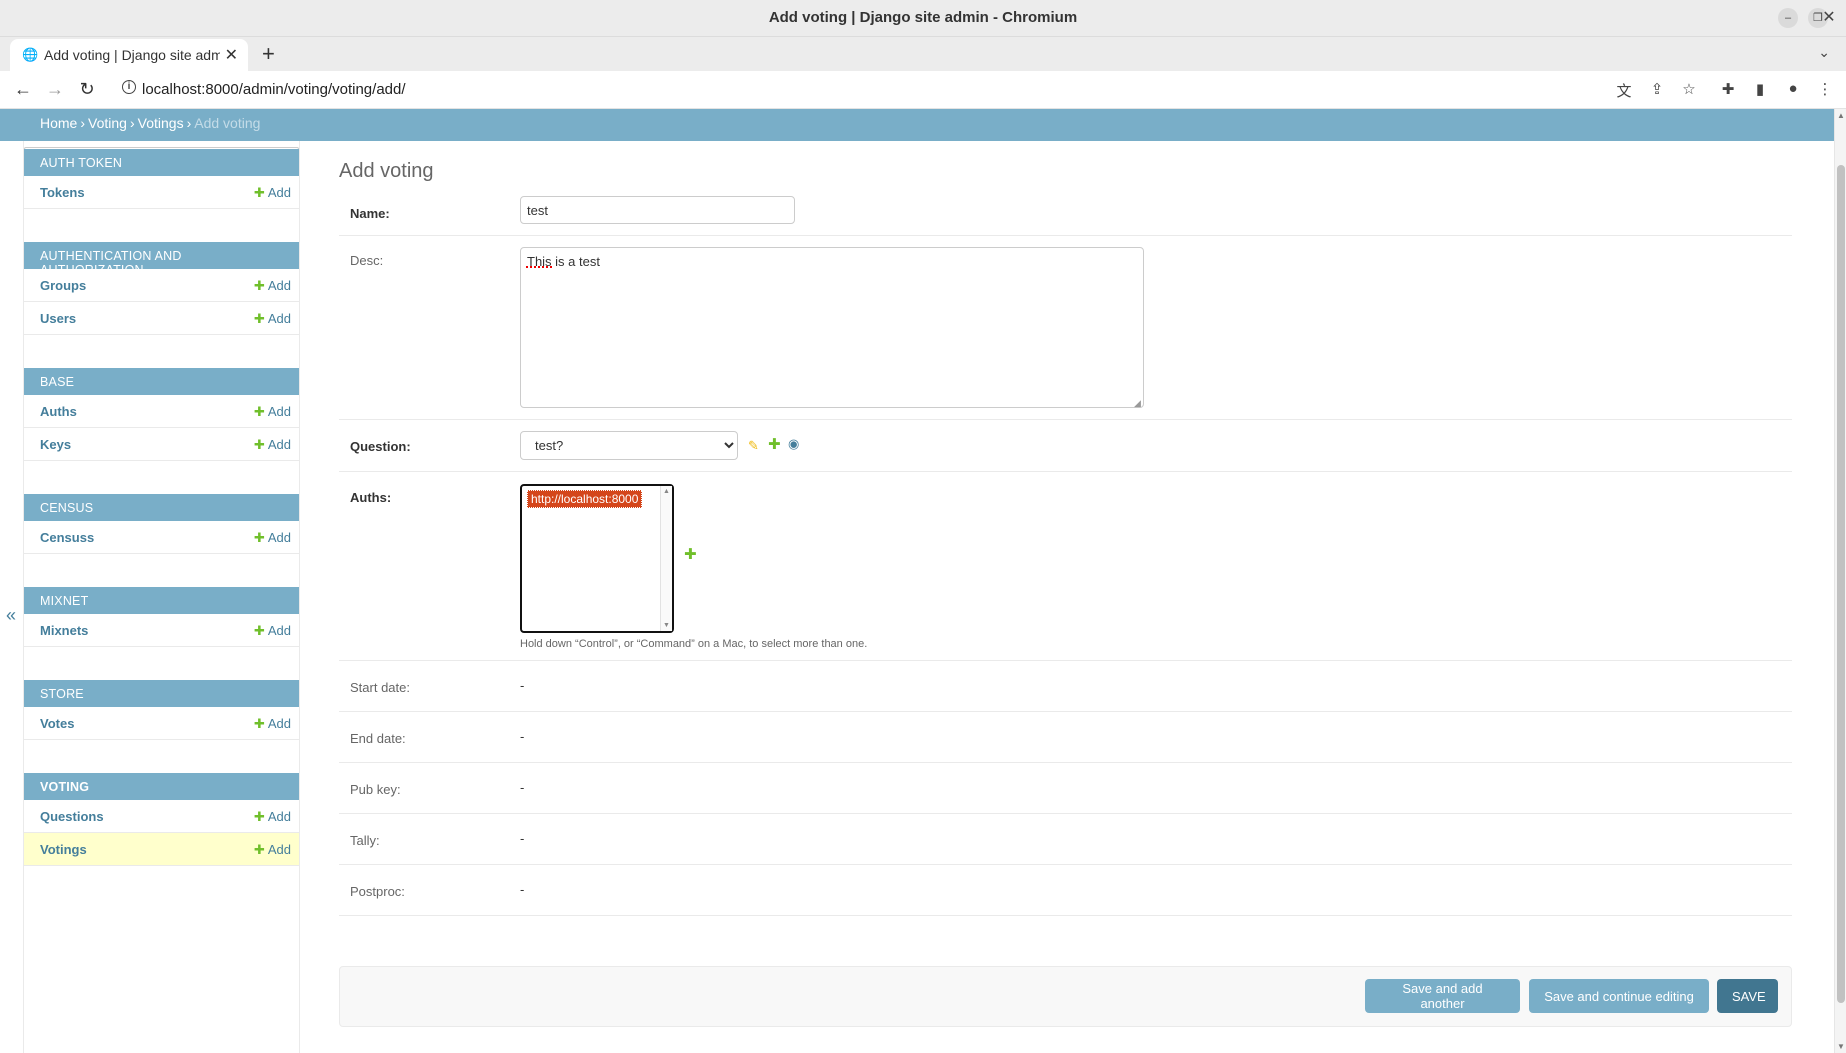  Describe the element at coordinates (161, 259) in the screenshot. I see `module-caption: Authentication and Authorization` at that location.